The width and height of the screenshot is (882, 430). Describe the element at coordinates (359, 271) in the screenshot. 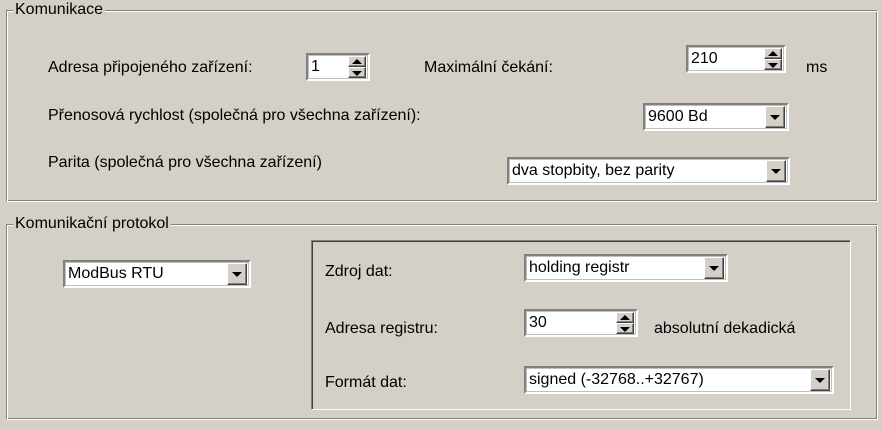

I see `data-source-label: Zdroj dat:` at that location.